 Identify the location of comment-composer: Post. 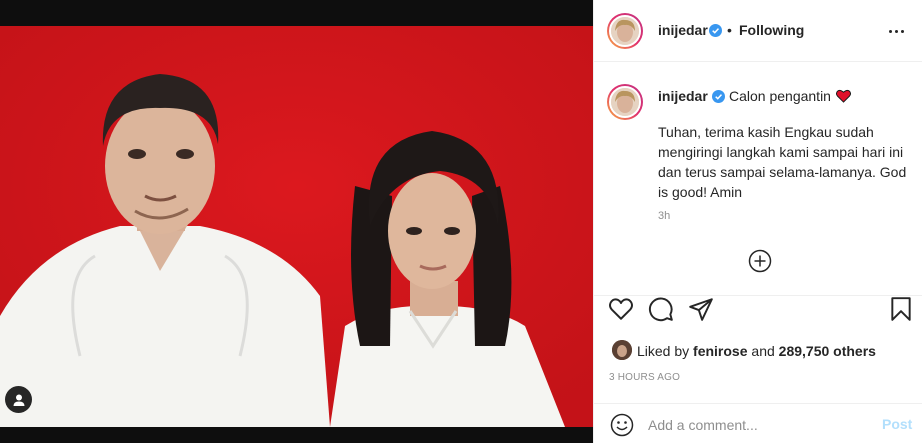
(758, 423).